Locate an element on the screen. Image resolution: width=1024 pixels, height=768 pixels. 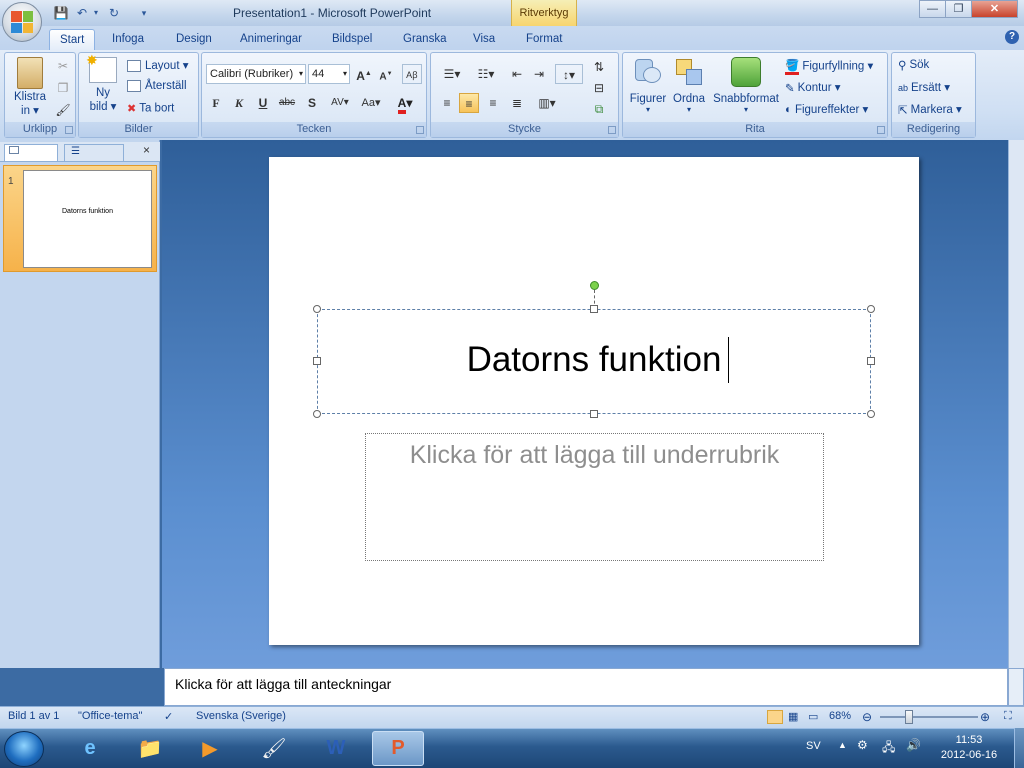
help-icon: ? is located at coordinates (1012, 37).